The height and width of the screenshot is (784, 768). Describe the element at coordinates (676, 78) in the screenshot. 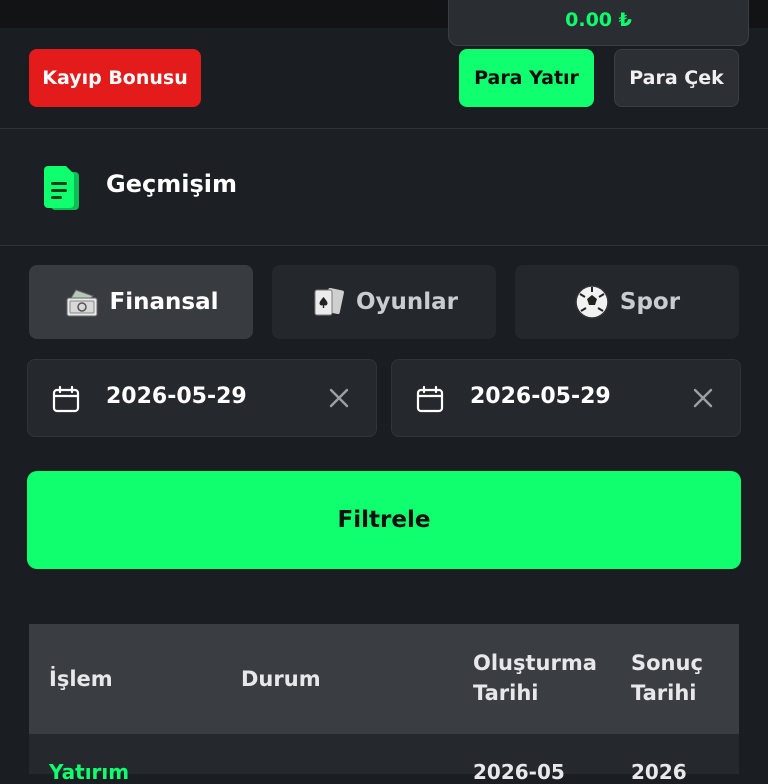

I see `withdraw-button: Para Çek` at that location.